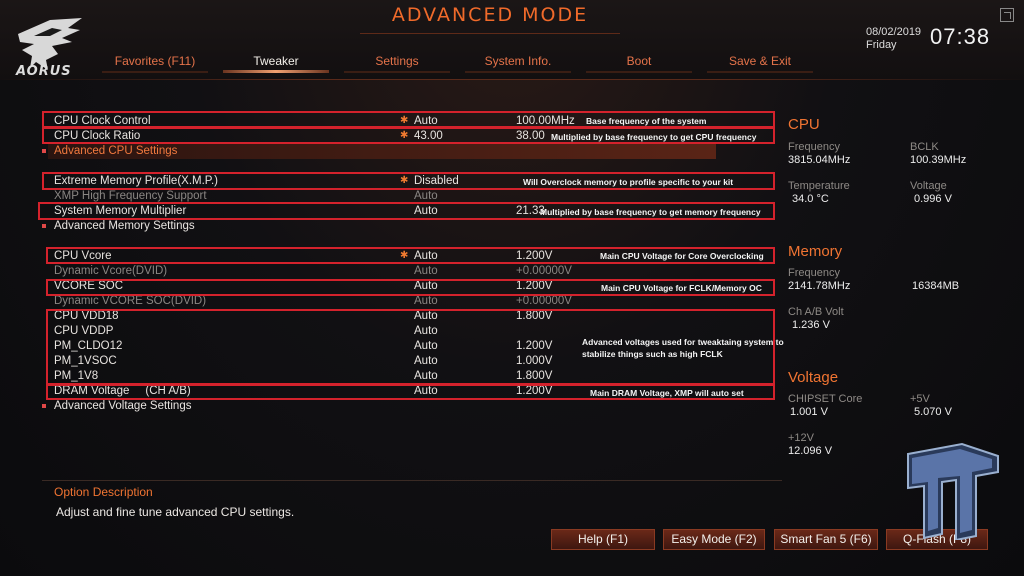 This screenshot has height=576, width=1024. I want to click on setting-name: Dynamic VCORE SOC(DVID), so click(130, 301).